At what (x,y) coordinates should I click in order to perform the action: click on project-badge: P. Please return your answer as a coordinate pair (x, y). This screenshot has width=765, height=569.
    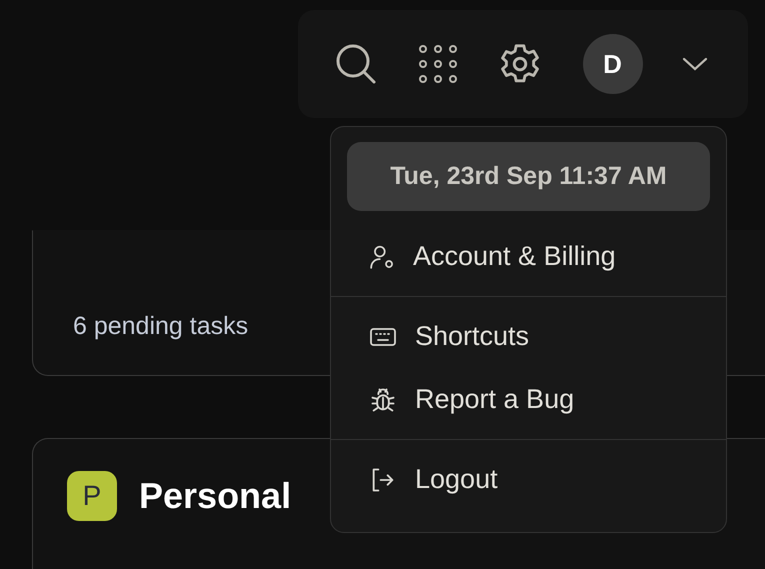
    Looking at the image, I should click on (92, 496).